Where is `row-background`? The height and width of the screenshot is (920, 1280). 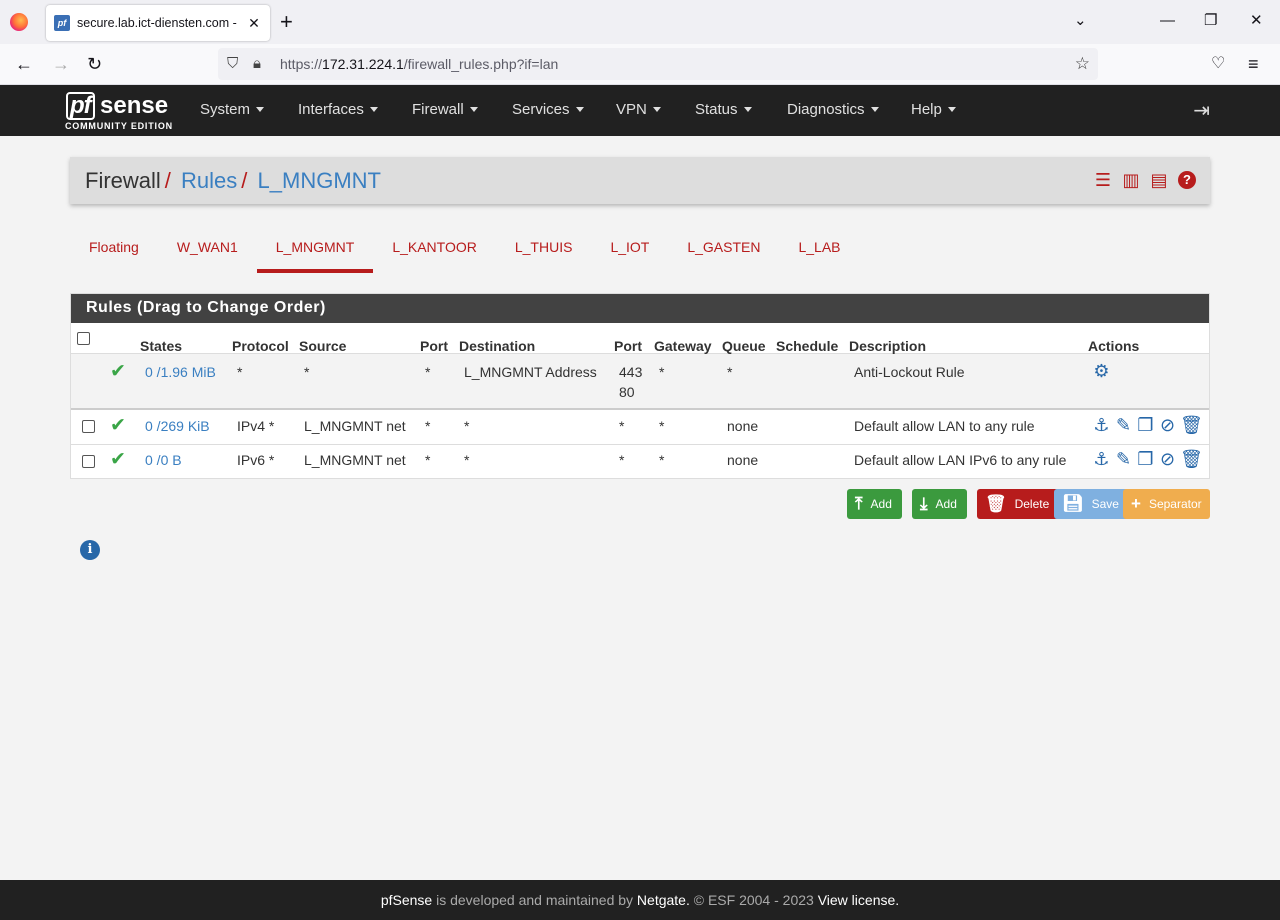
row-background is located at coordinates (640, 381).